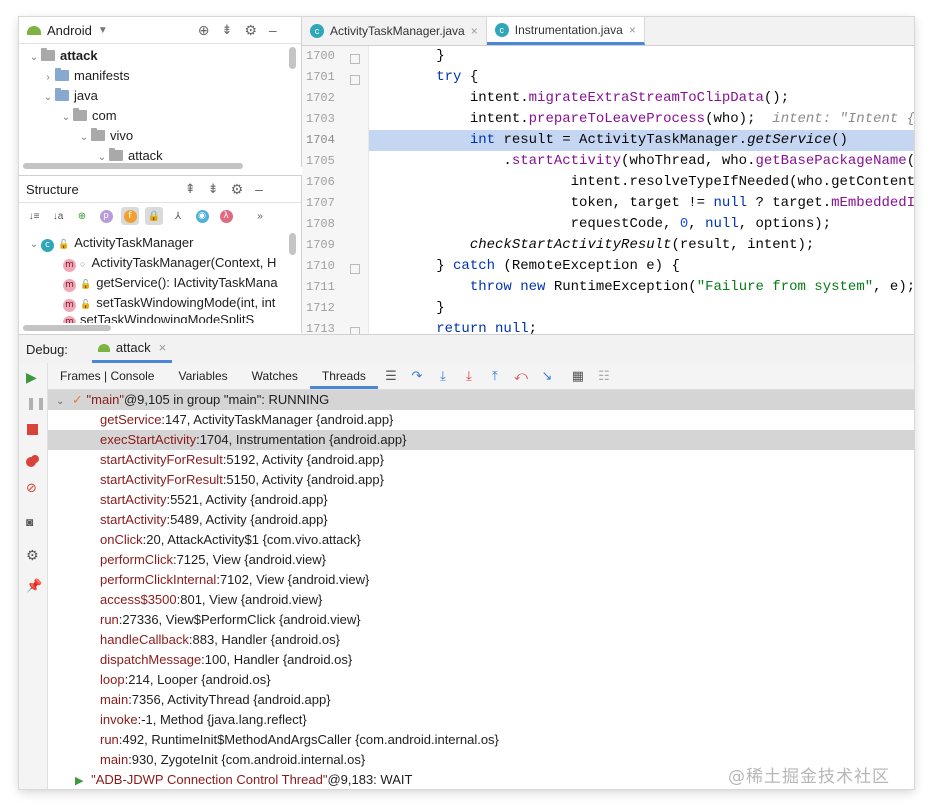 The width and height of the screenshot is (932, 806). What do you see at coordinates (481, 640) in the screenshot?
I see `frame-row: handleCallback:883, Handler {android.os}` at bounding box center [481, 640].